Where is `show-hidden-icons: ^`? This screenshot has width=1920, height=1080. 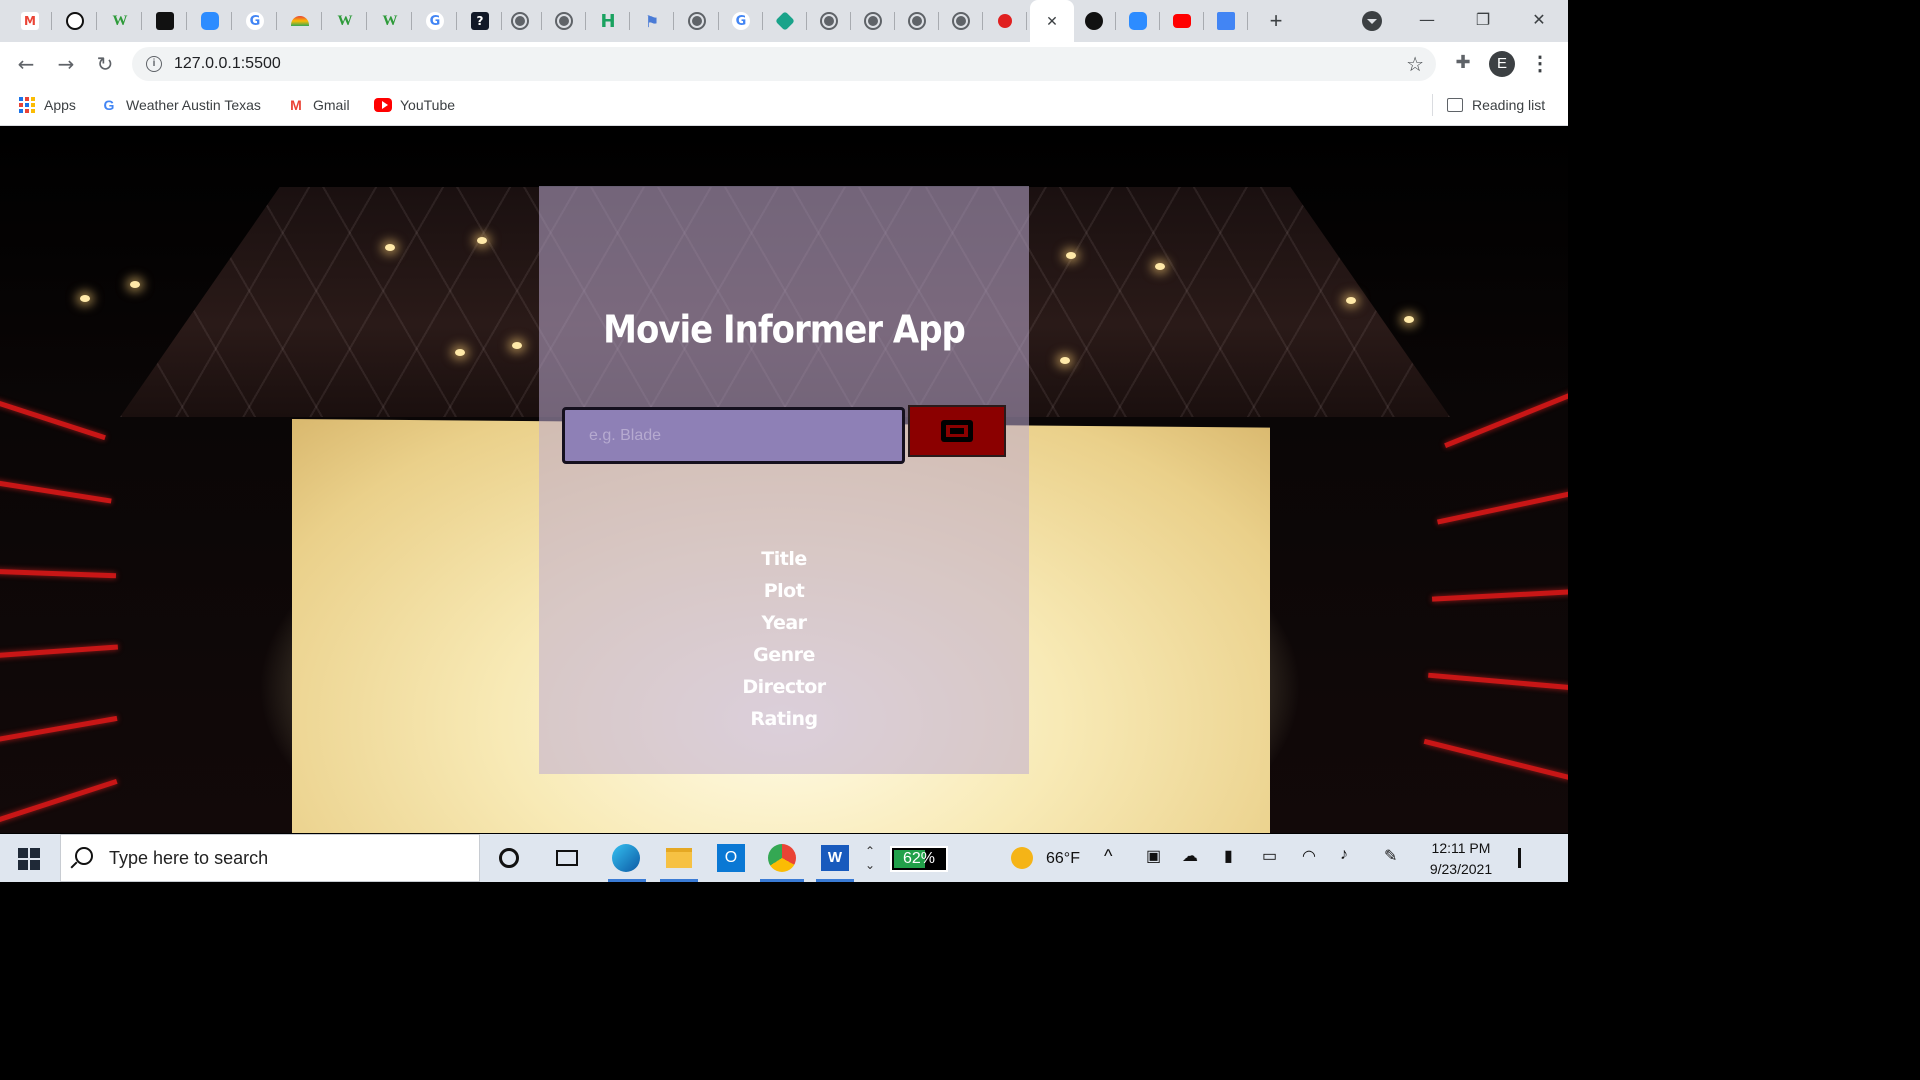 show-hidden-icons: ^ is located at coordinates (1108, 856).